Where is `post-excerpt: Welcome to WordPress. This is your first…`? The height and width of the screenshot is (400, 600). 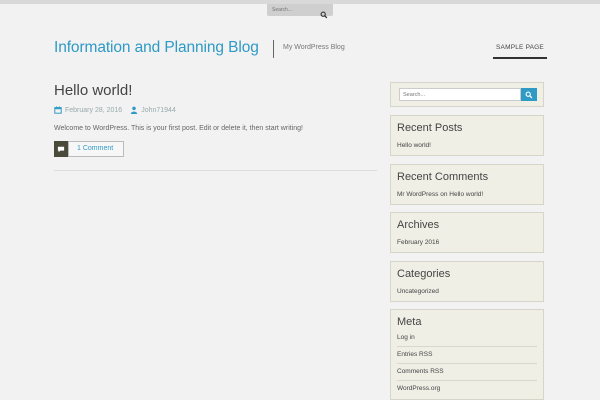
post-excerpt: Welcome to WordPress. This is your first… is located at coordinates (178, 128).